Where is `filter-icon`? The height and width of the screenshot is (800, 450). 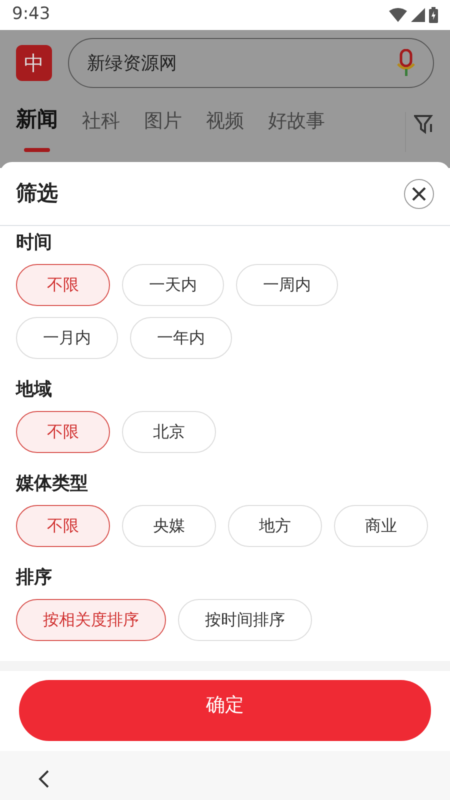 filter-icon is located at coordinates (424, 124).